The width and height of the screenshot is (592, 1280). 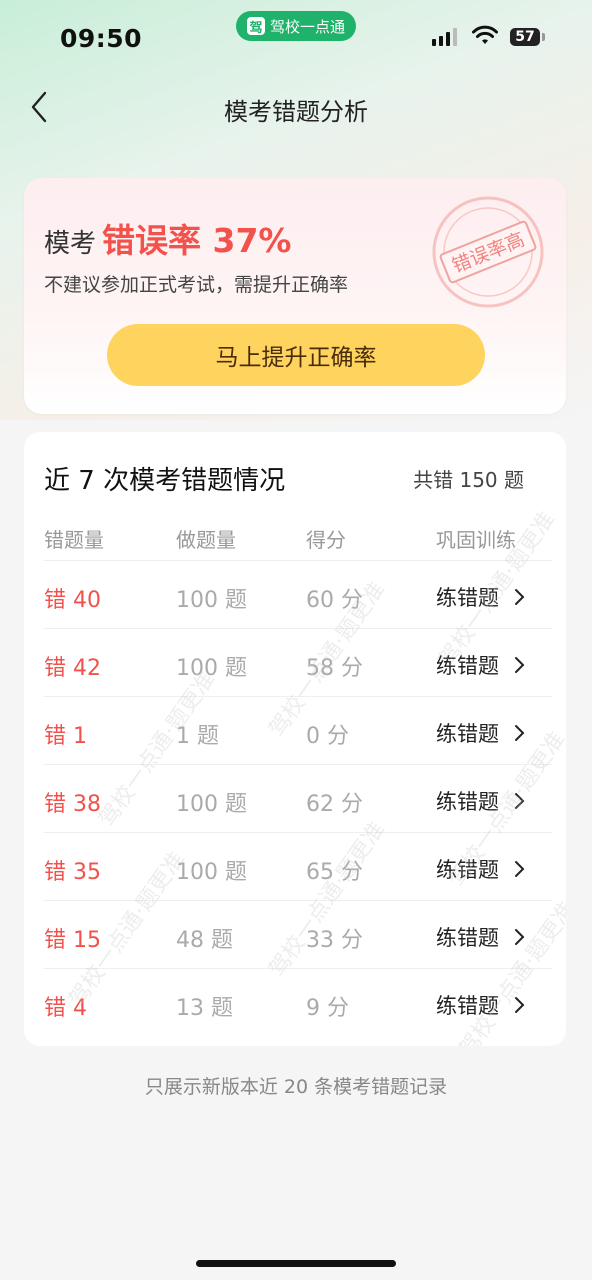 What do you see at coordinates (255, 26) in the screenshot?
I see `app-logo-icon: 驾` at bounding box center [255, 26].